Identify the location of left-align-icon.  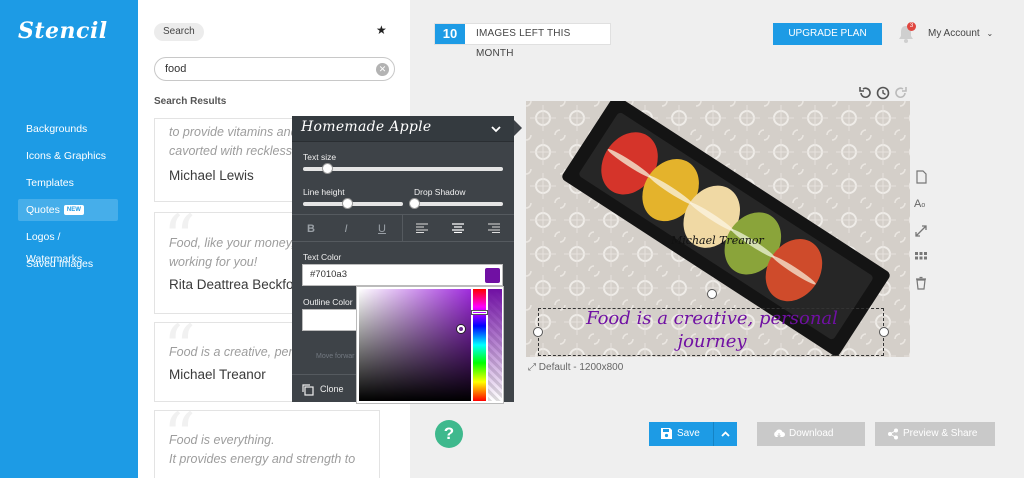
(422, 228).